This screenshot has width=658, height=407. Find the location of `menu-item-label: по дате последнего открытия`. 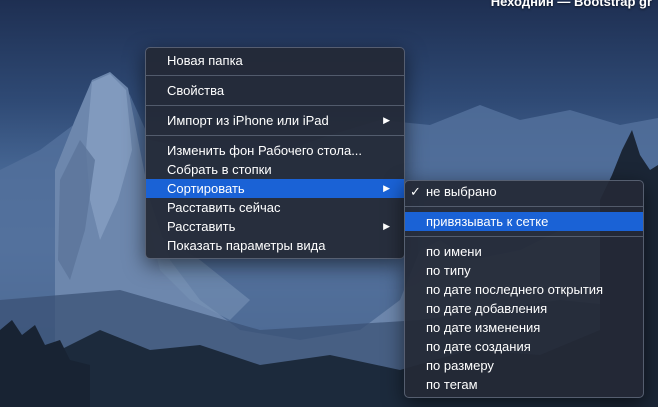

menu-item-label: по дате последнего открытия is located at coordinates (515, 289).